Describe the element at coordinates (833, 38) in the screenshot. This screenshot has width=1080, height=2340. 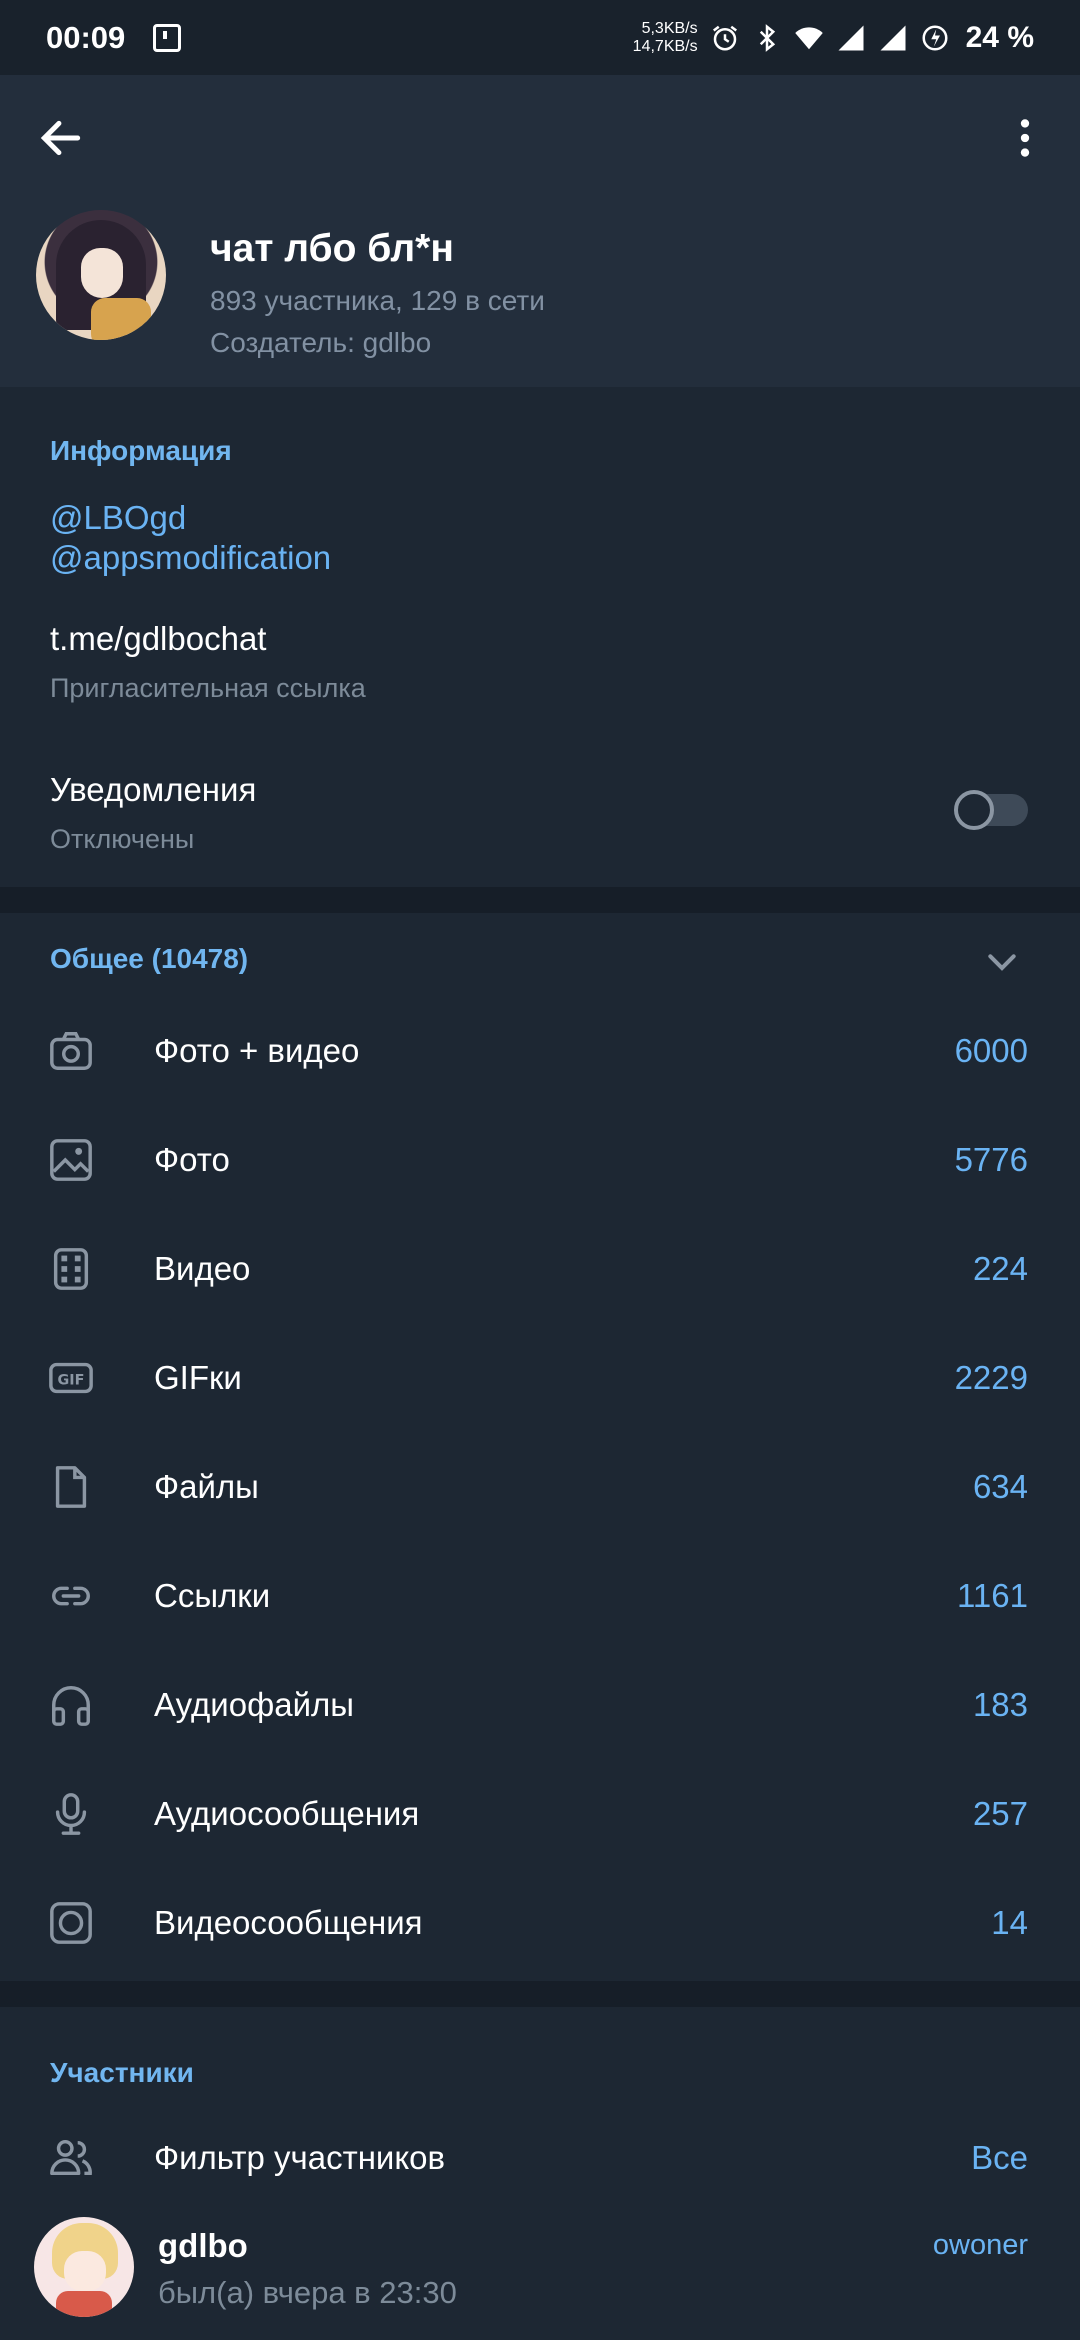
I see `status-right: 5,3KB/s 14,7KB/s 24 %` at that location.